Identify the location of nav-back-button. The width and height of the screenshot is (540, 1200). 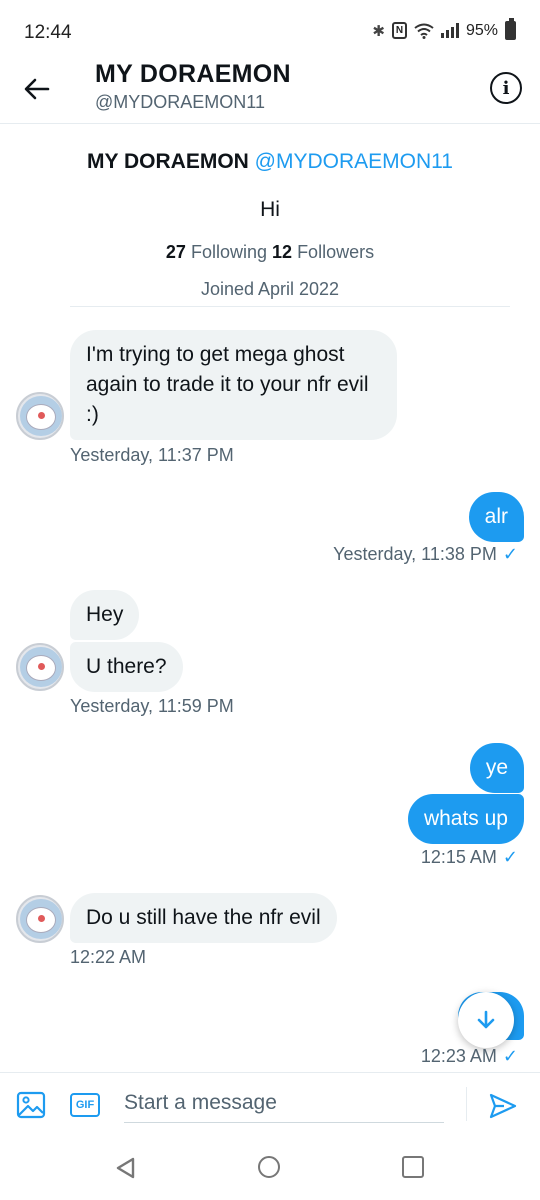
(125, 1170).